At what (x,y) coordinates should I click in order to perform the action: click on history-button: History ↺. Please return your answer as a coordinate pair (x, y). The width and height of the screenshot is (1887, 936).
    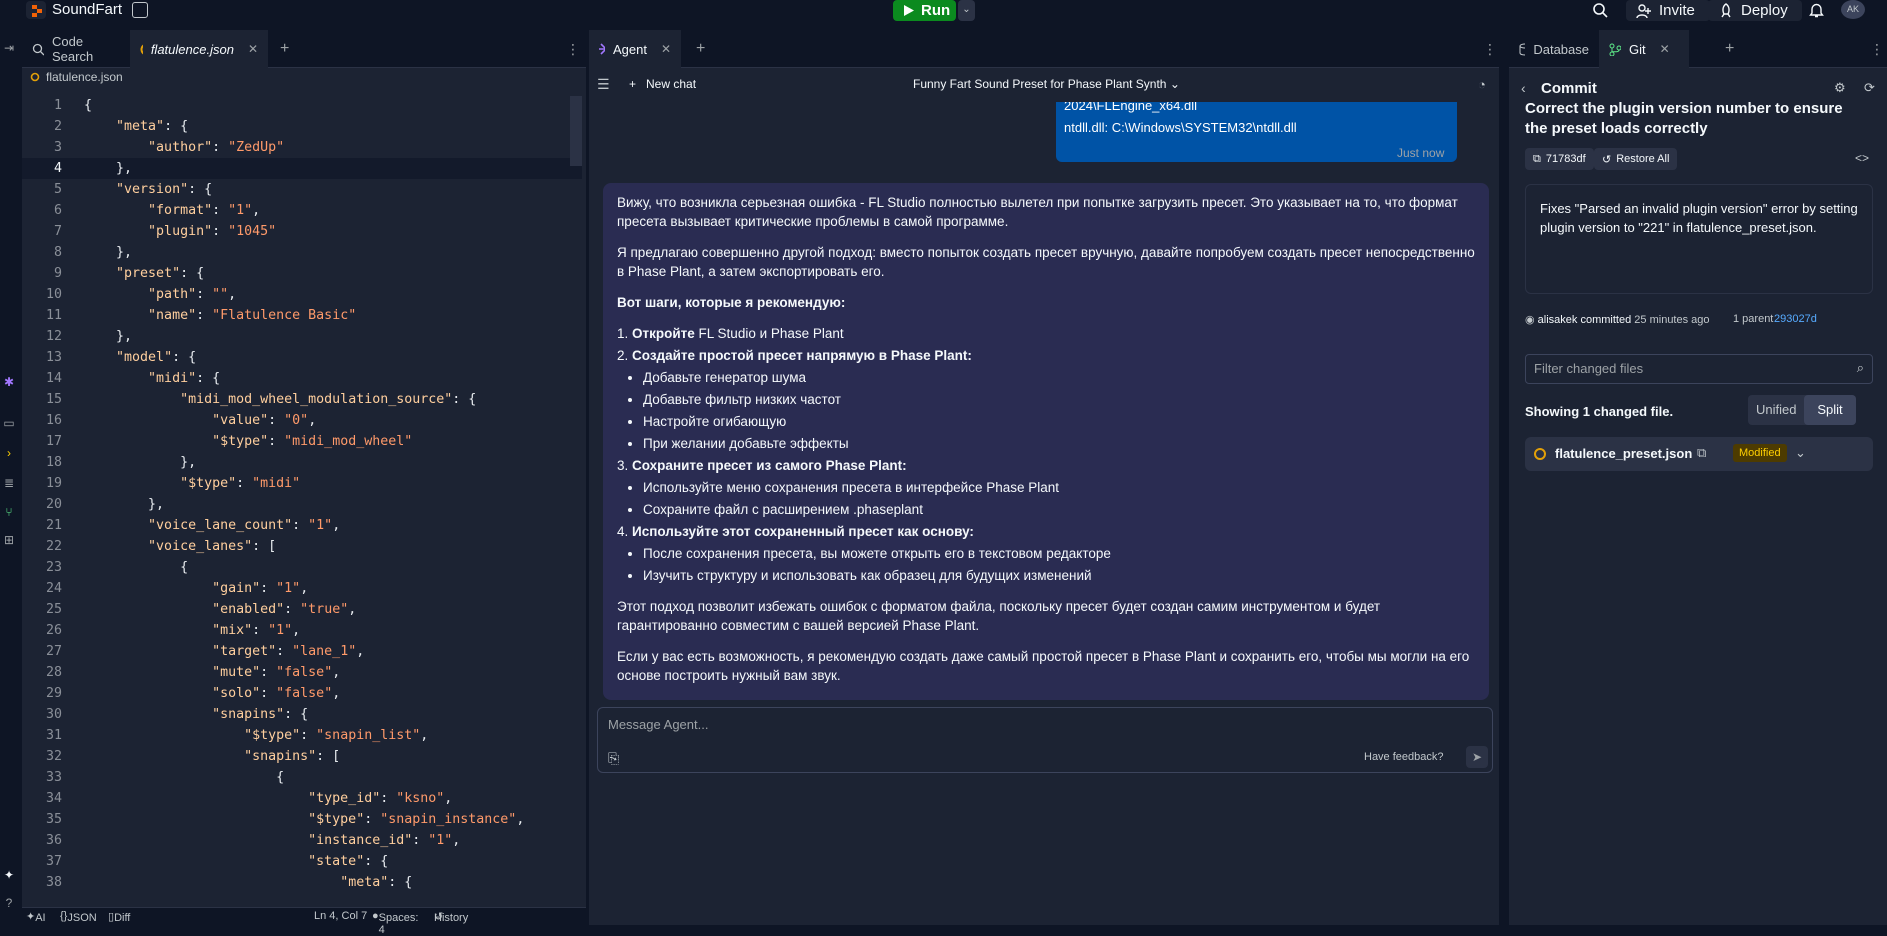
    Looking at the image, I should click on (451, 917).